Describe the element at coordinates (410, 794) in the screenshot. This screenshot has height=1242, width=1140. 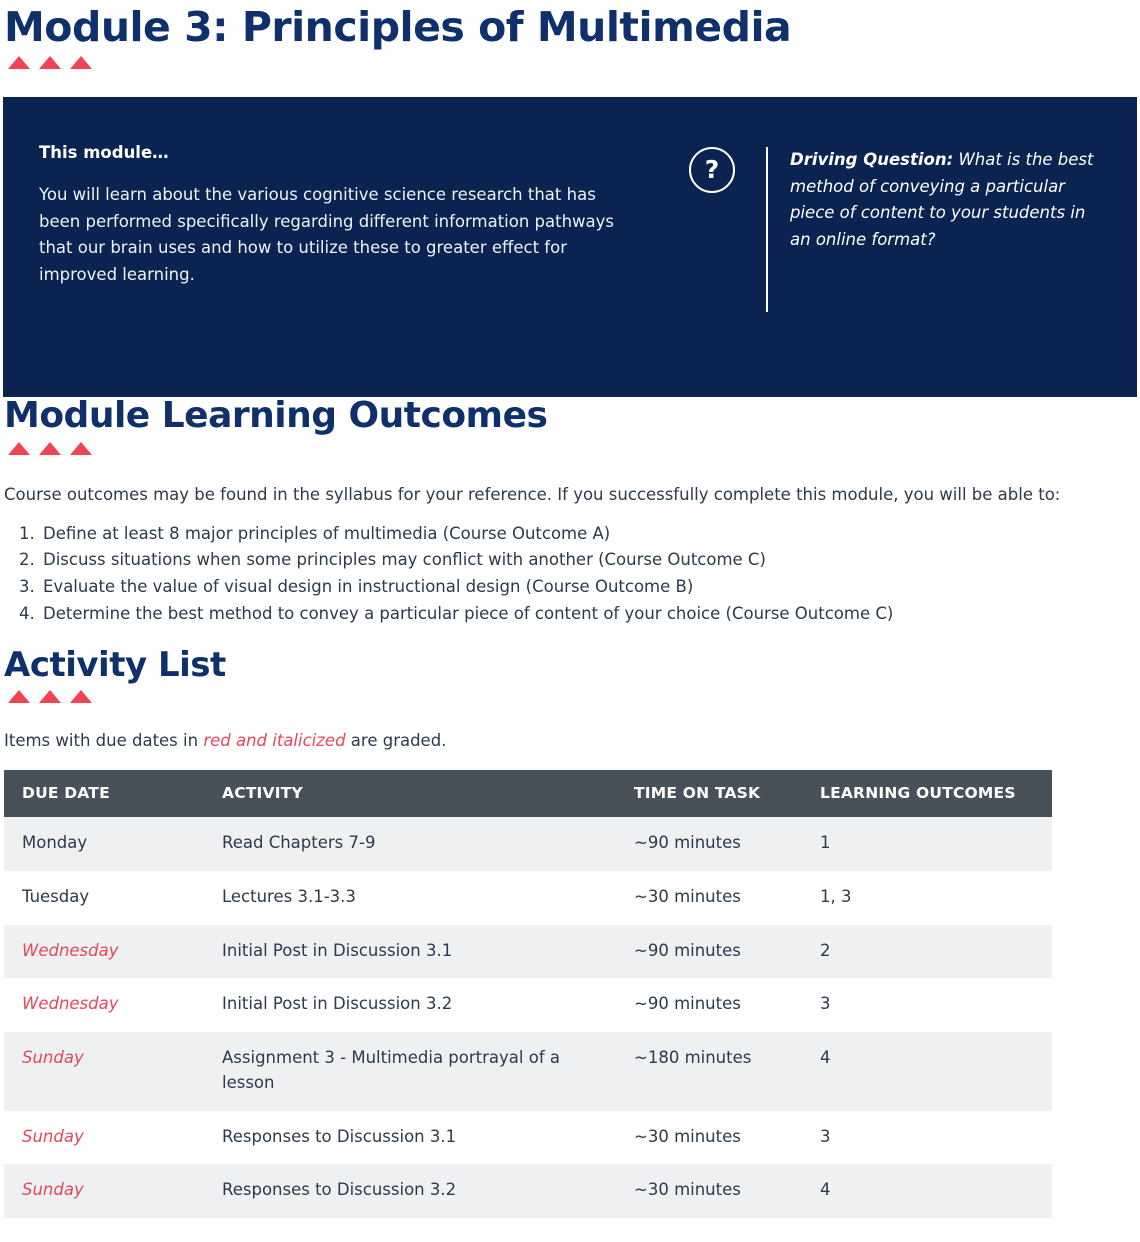
I see `column-header-activity: ACTIVITY` at that location.